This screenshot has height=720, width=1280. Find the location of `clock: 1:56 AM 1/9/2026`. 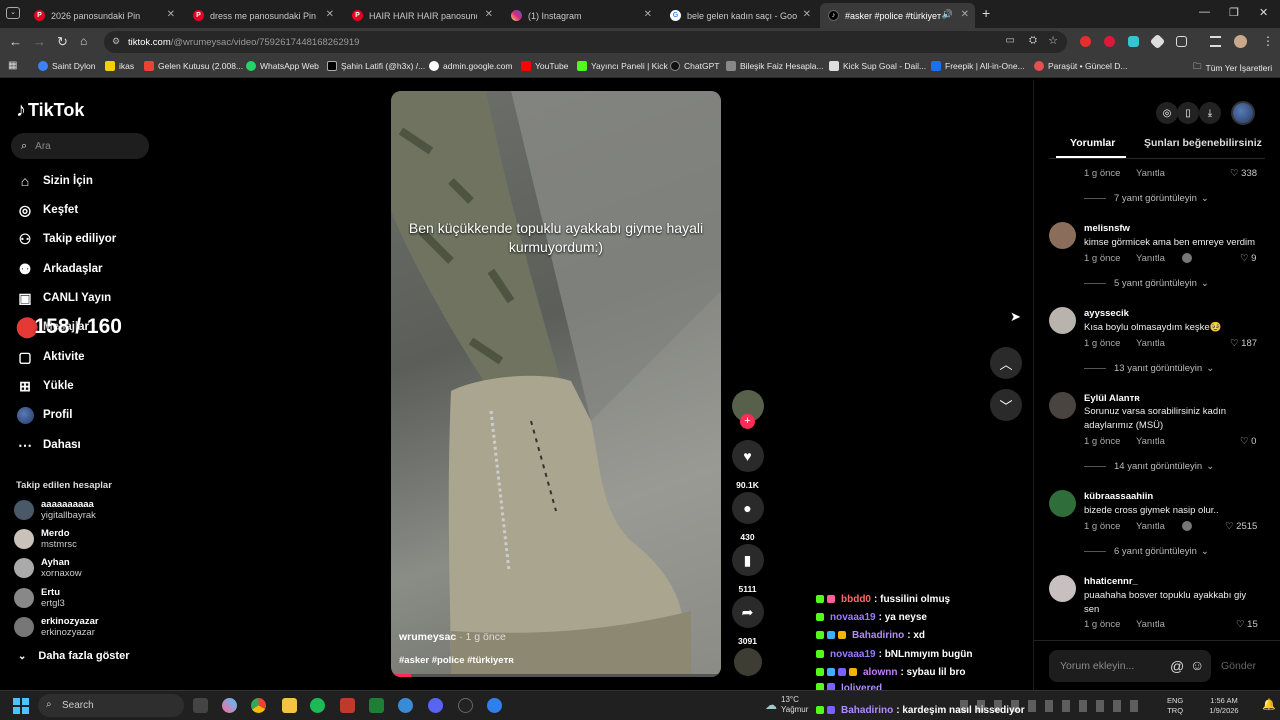

clock: 1:56 AM 1/9/2026 is located at coordinates (1224, 706).